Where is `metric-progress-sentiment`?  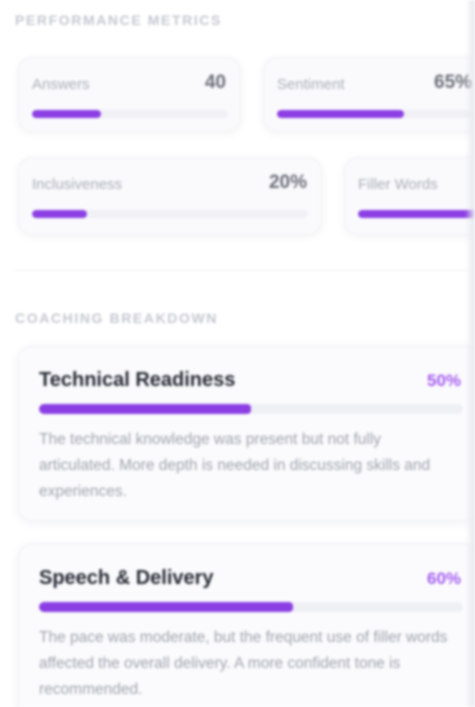 metric-progress-sentiment is located at coordinates (374, 114).